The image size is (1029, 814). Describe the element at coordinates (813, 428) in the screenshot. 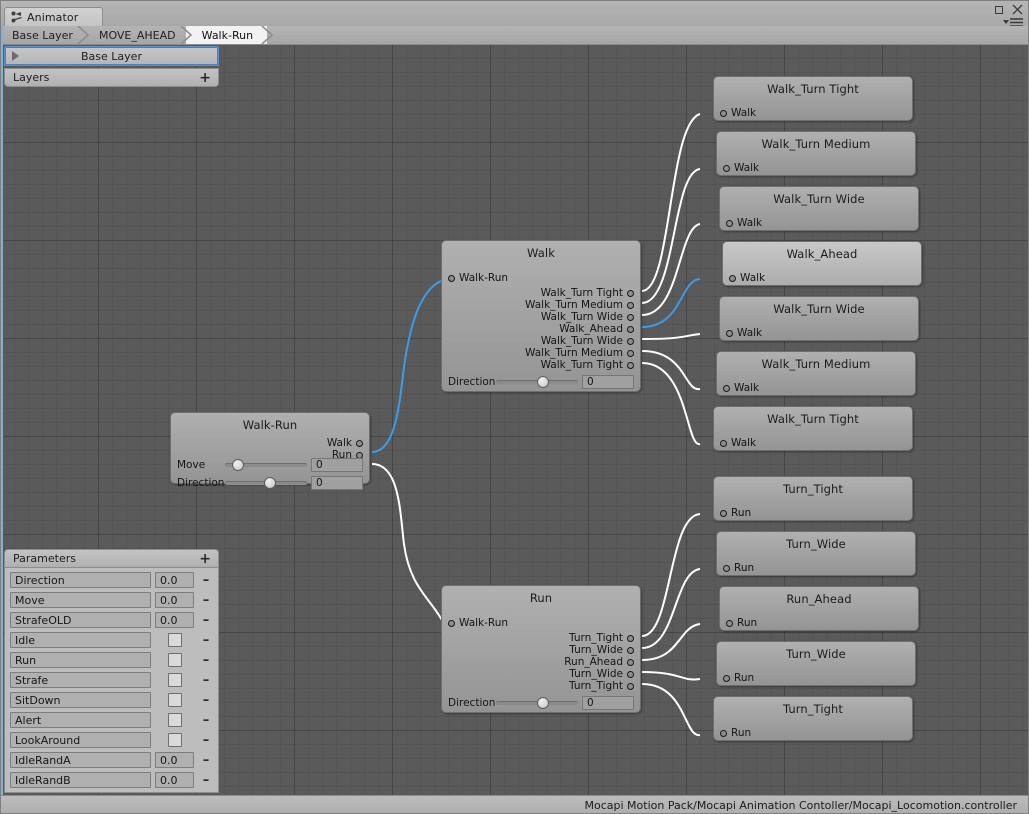

I see `node-walk-turn-tight-2: Walk_Turn Tight Walk` at that location.